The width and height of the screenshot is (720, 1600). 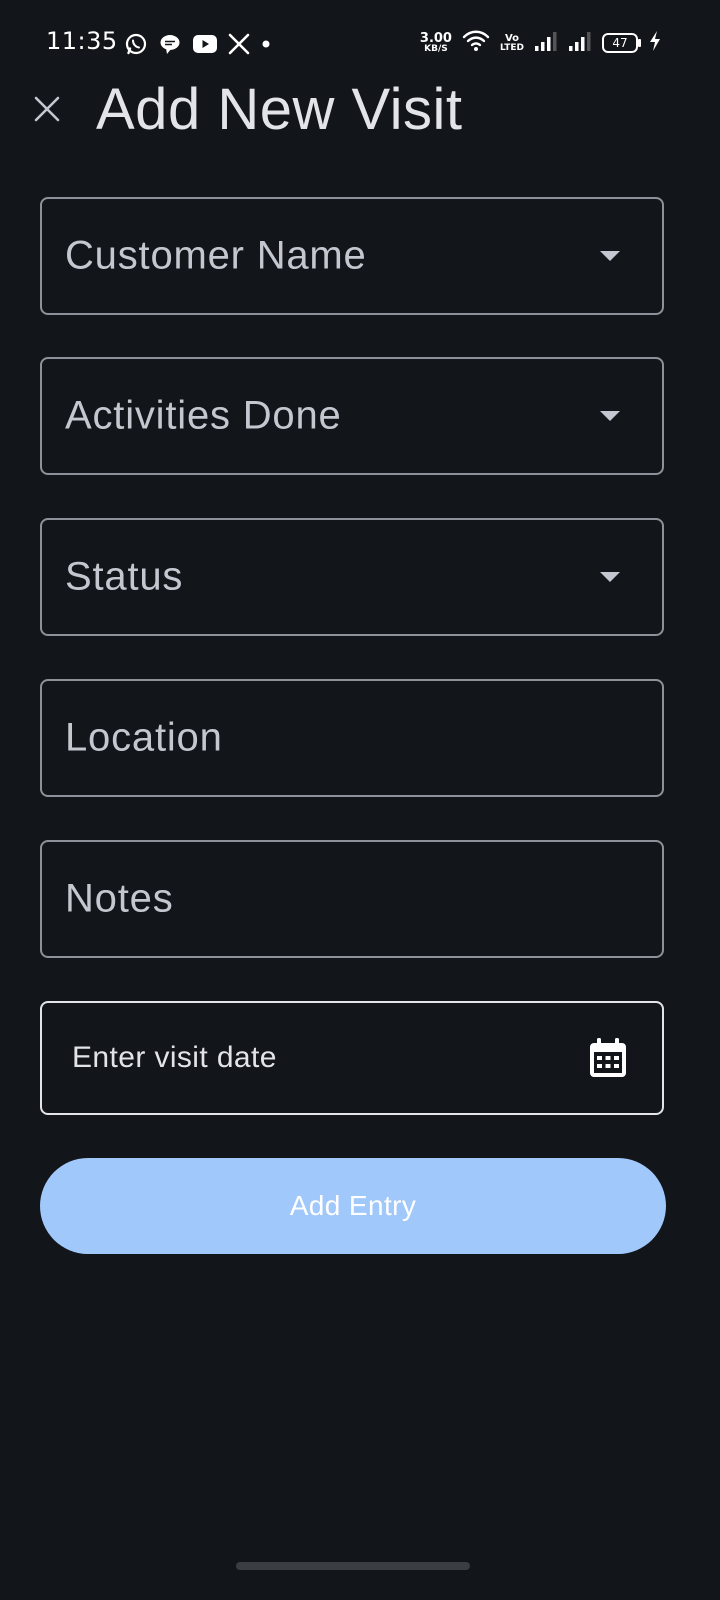 I want to click on volte-bottom: LTED, so click(x=511, y=47).